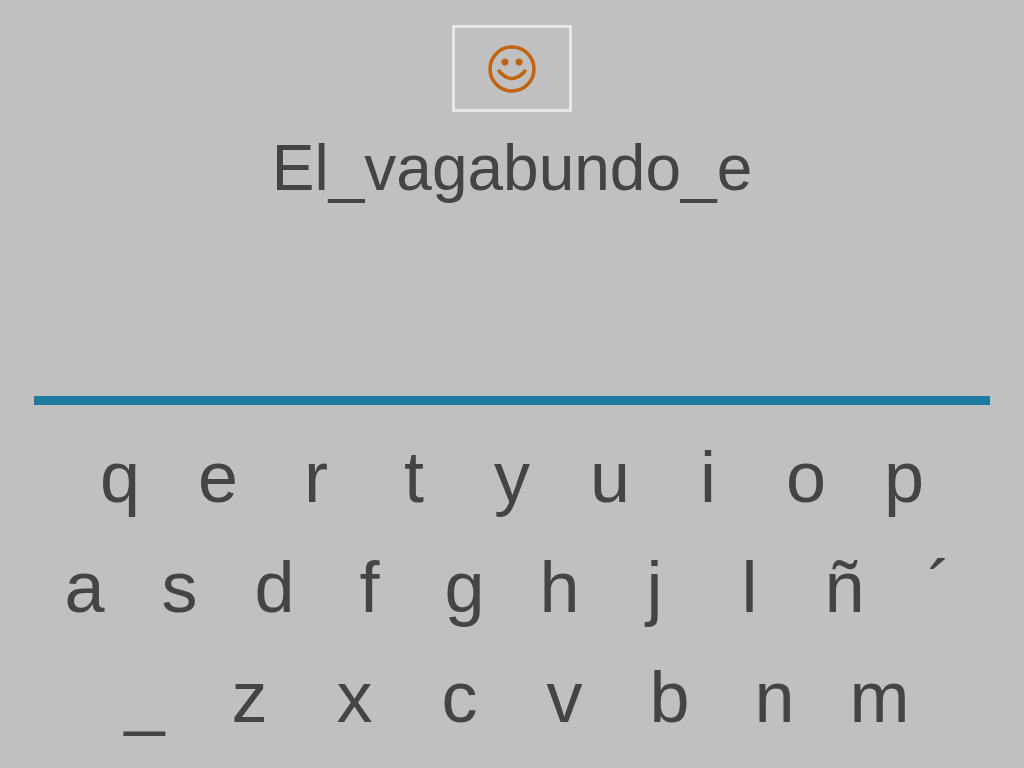  I want to click on letter-key: d, so click(274, 587).